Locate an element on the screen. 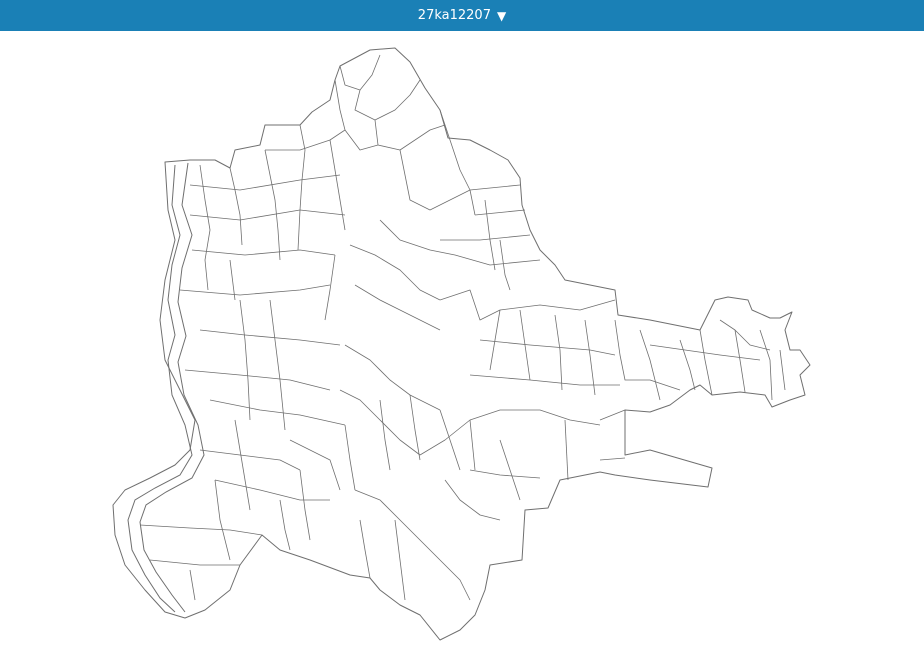 The width and height of the screenshot is (924, 660). header-bar: 27ka12207 ▼ is located at coordinates (462, 15).